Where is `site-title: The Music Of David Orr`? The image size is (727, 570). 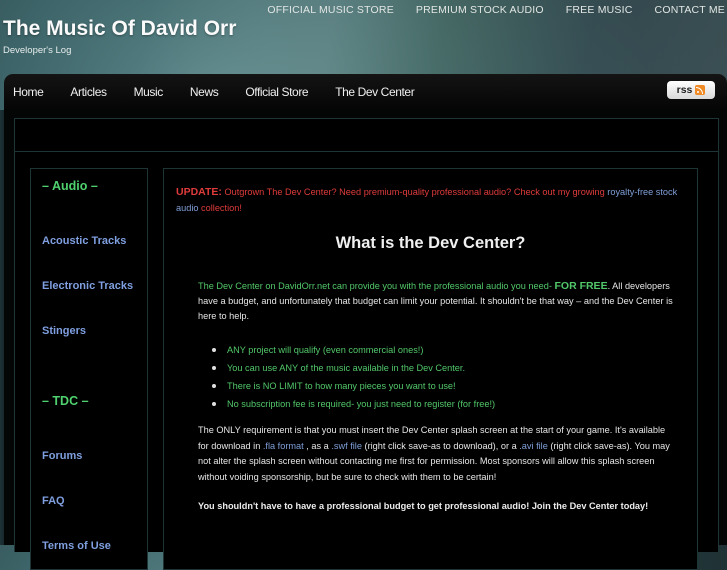
site-title: The Music Of David Orr is located at coordinates (119, 29).